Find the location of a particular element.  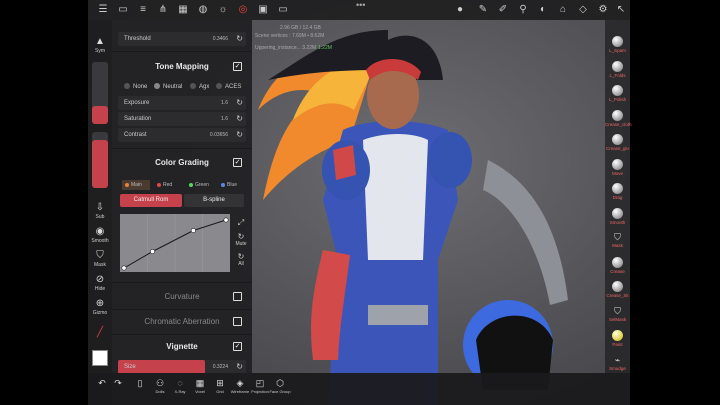

tool-smooth: Smooth is located at coordinates (617, 216).